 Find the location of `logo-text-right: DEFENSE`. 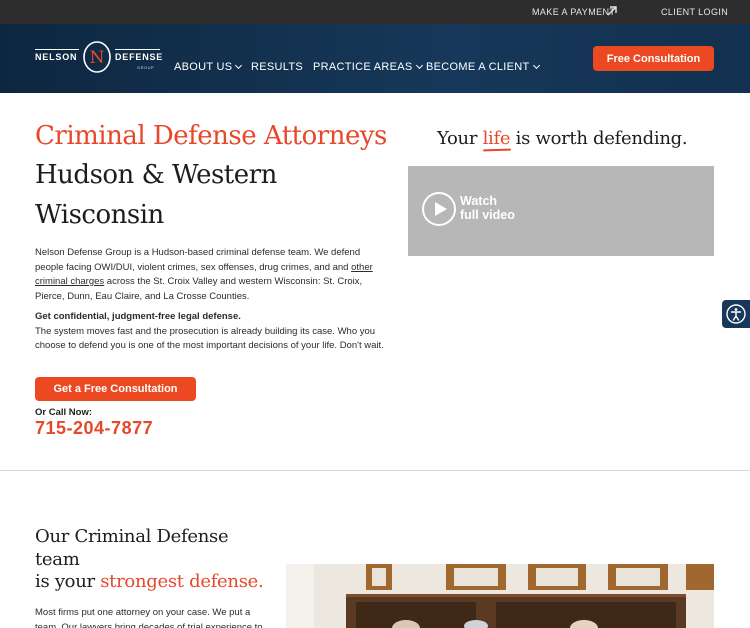

logo-text-right: DEFENSE is located at coordinates (139, 57).